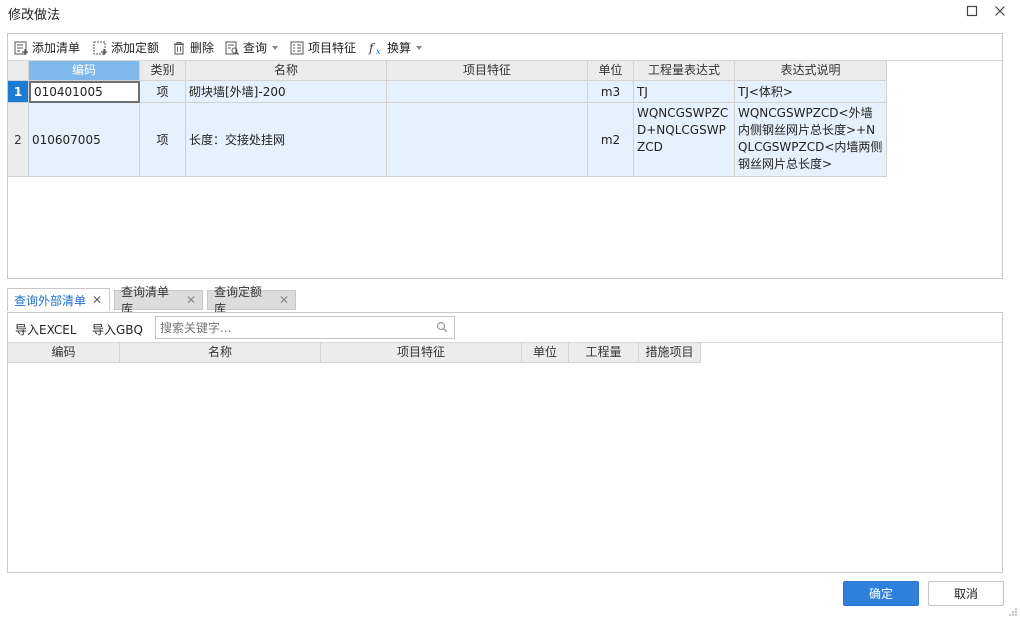 Image resolution: width=1020 pixels, height=620 pixels. I want to click on column-header-quantity: 工程量, so click(604, 353).